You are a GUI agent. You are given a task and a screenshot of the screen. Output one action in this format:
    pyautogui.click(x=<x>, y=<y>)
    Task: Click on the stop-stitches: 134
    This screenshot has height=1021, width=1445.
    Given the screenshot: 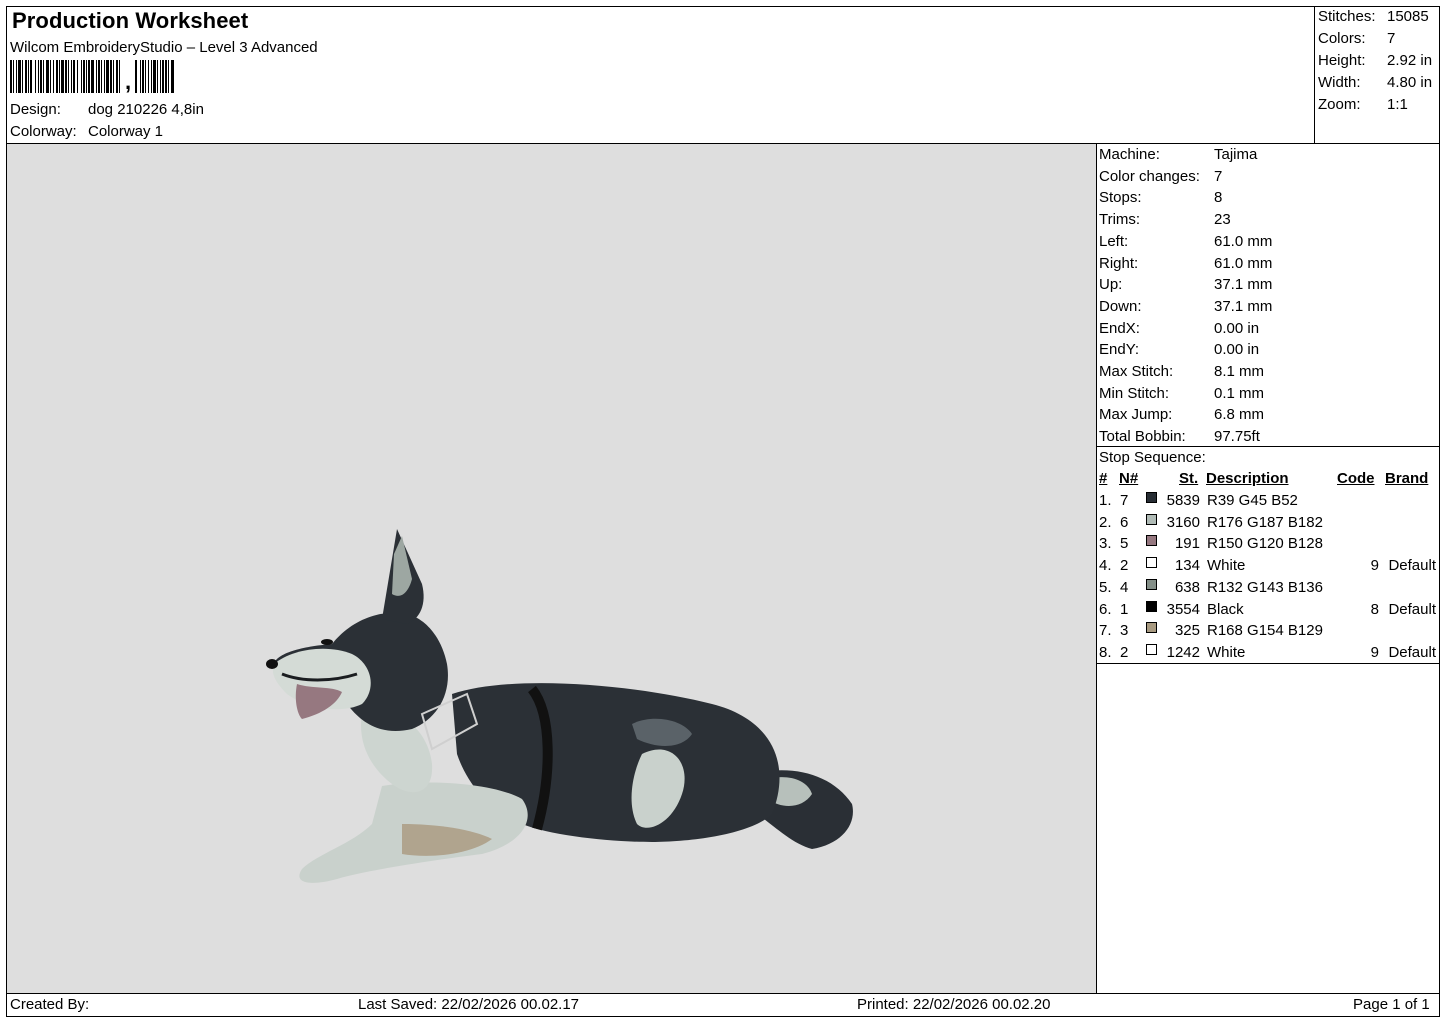 What is the action you would take?
    pyautogui.click(x=1187, y=566)
    